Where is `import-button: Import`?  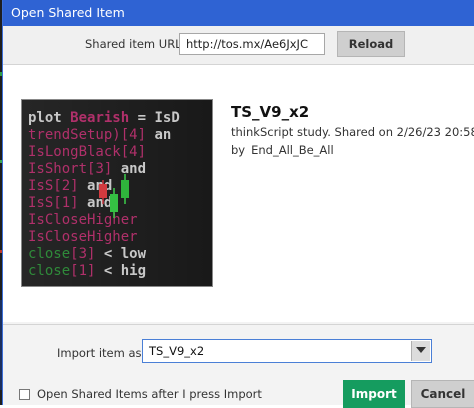
import-button: Import is located at coordinates (374, 394).